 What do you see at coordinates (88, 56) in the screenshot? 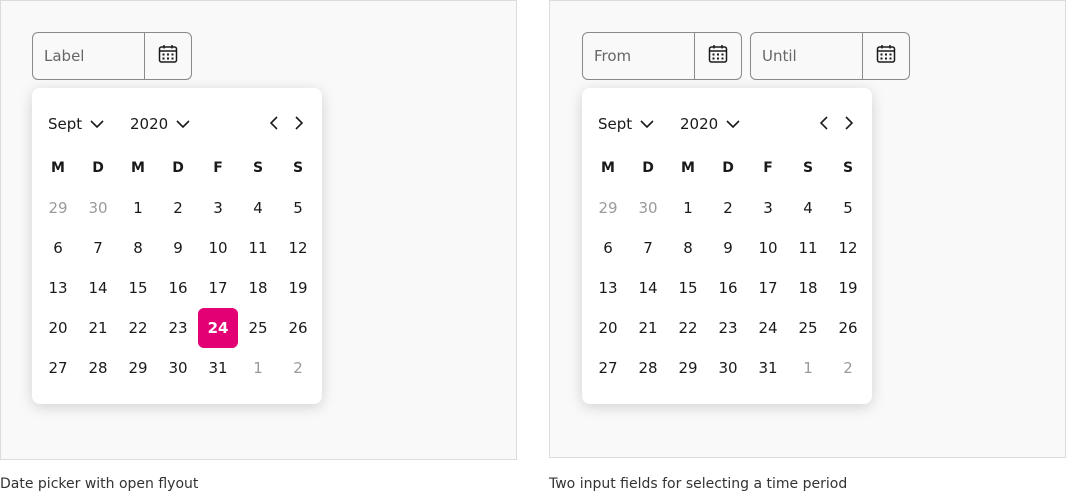
I see `date-input` at bounding box center [88, 56].